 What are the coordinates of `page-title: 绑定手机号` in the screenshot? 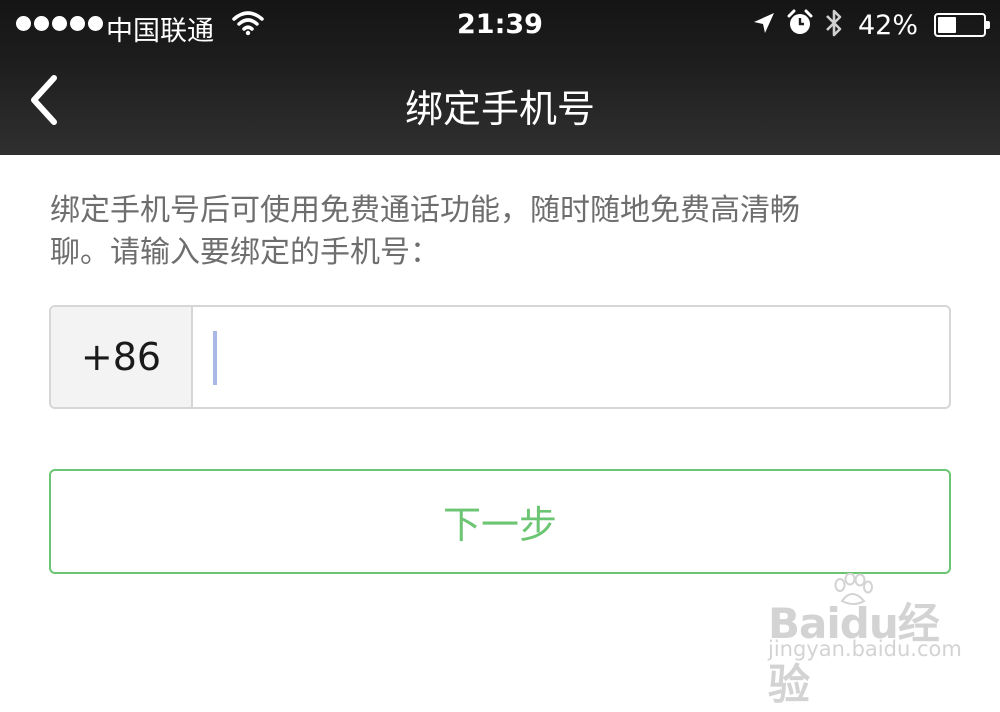 It's located at (499, 109).